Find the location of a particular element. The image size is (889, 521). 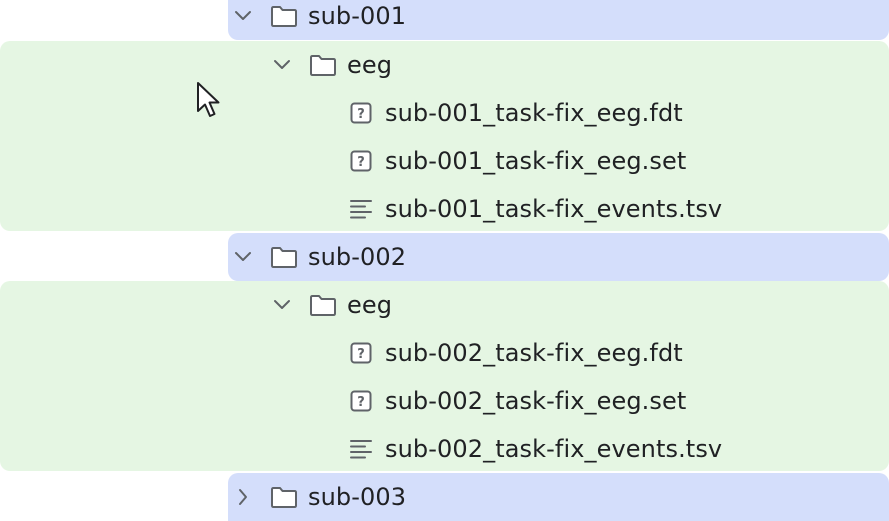

folder-label: sub-002 is located at coordinates (357, 257).